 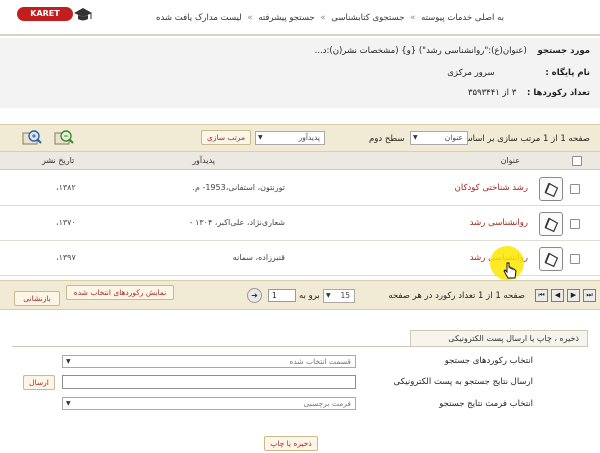 What do you see at coordinates (518, 73) in the screenshot?
I see `base-row: نام پایگاه : سرور مرکزی` at bounding box center [518, 73].